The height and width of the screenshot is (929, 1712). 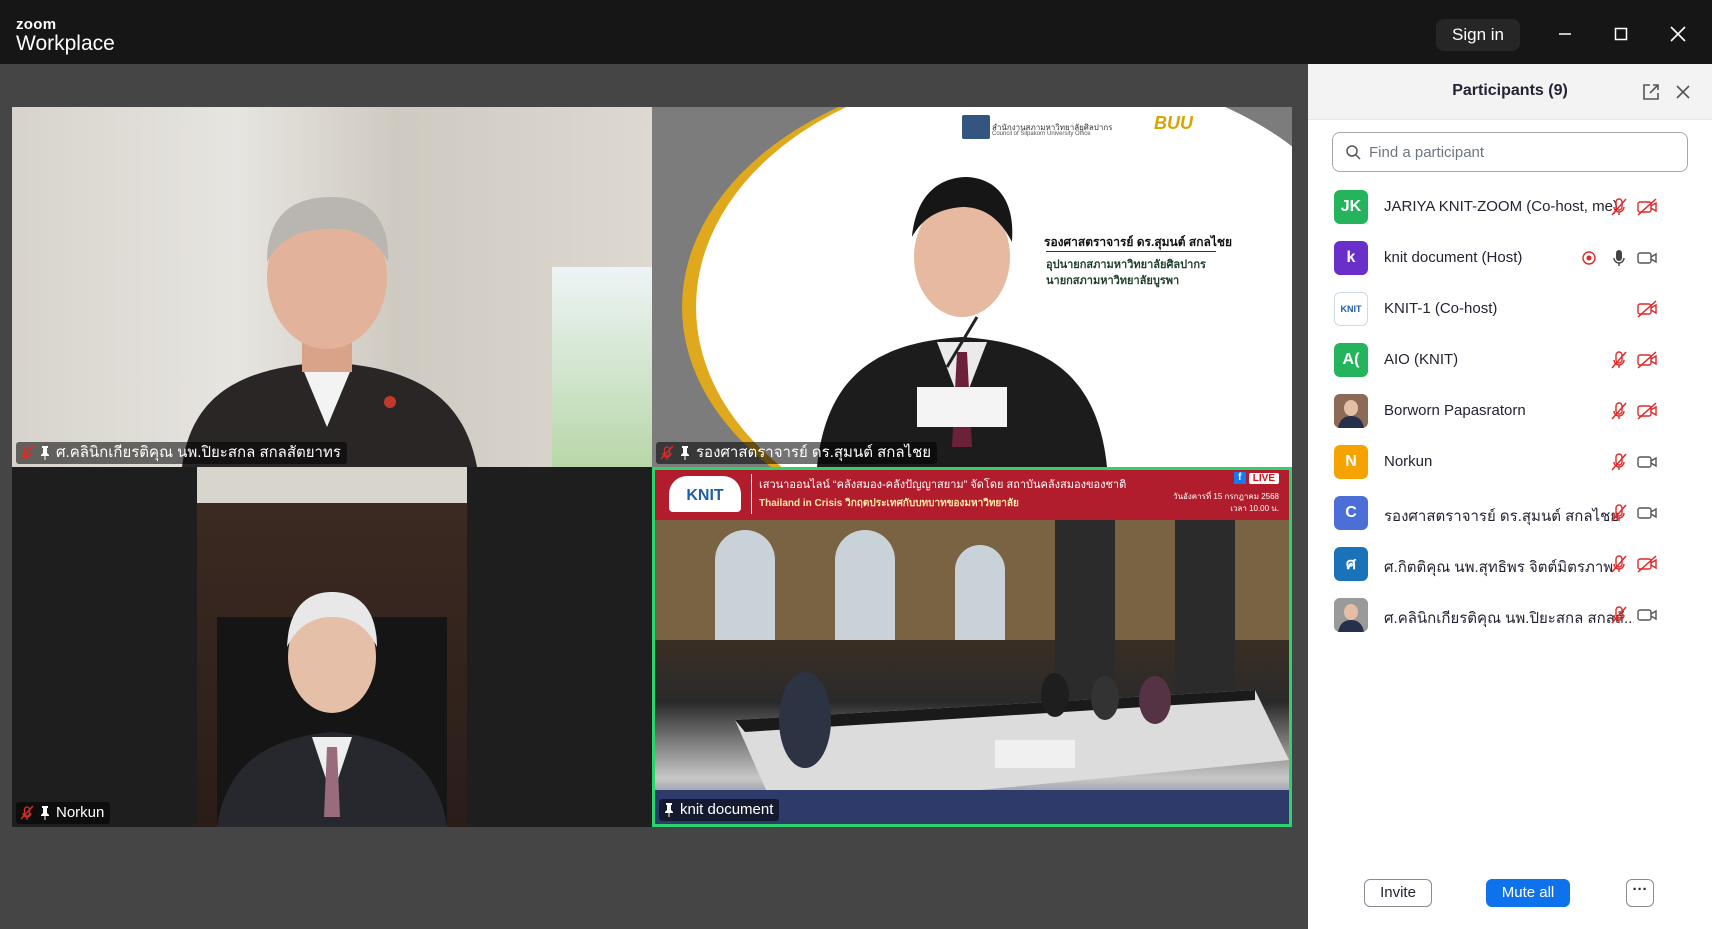 I want to click on participant-row: JK JARIYA KNIT-ZOOM (Co-host, me), so click(x=1510, y=207).